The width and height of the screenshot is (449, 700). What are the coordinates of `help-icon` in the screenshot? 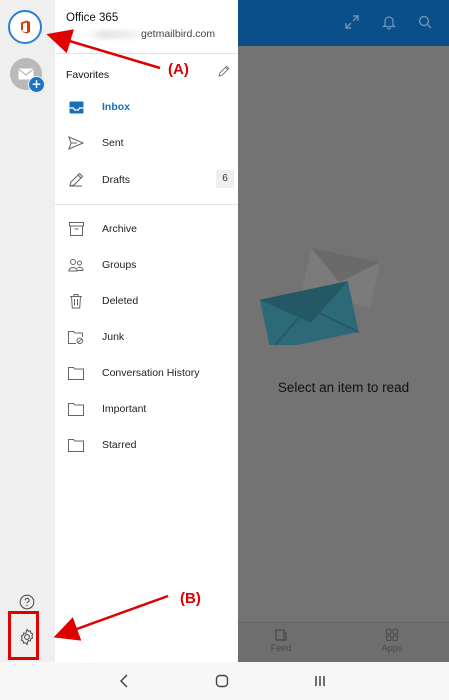 It's located at (27, 602).